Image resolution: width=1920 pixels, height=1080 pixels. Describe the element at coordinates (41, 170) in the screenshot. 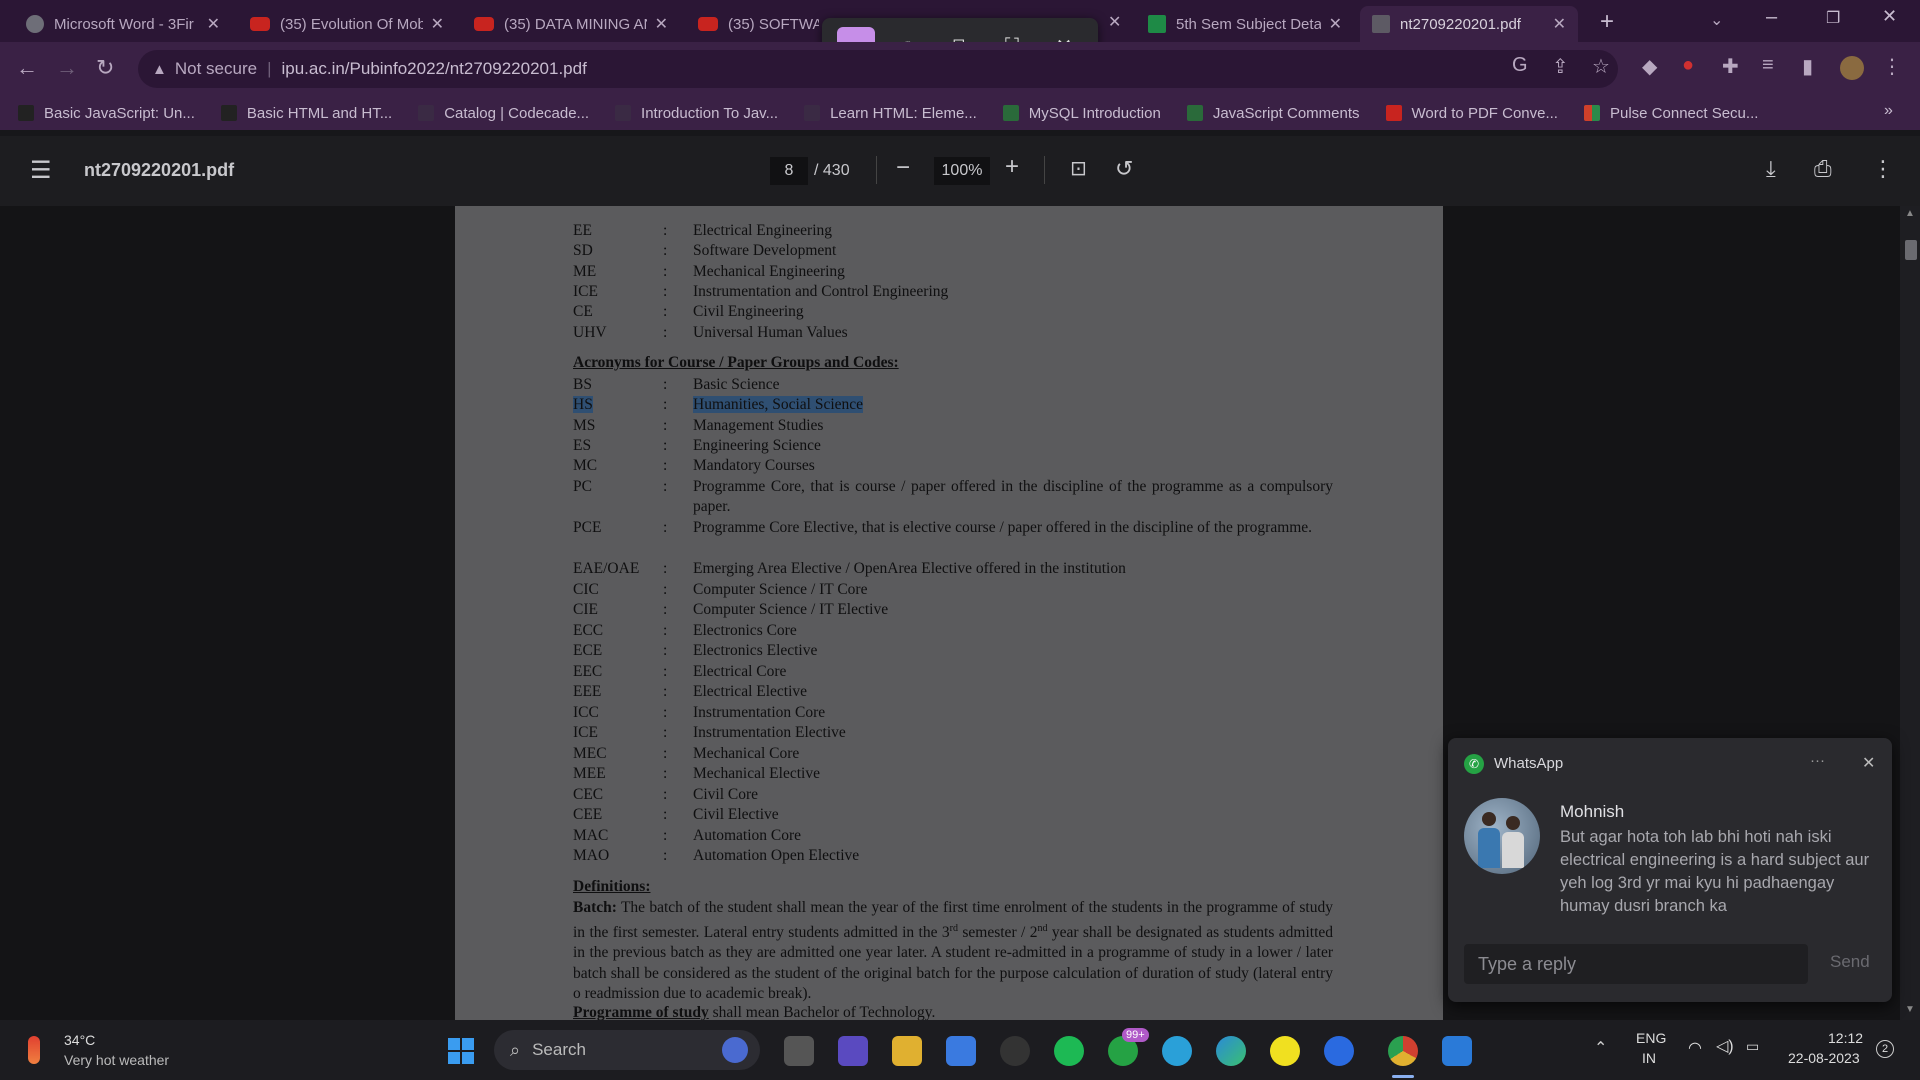

I see `hamburger-menu-icon: ☰` at that location.